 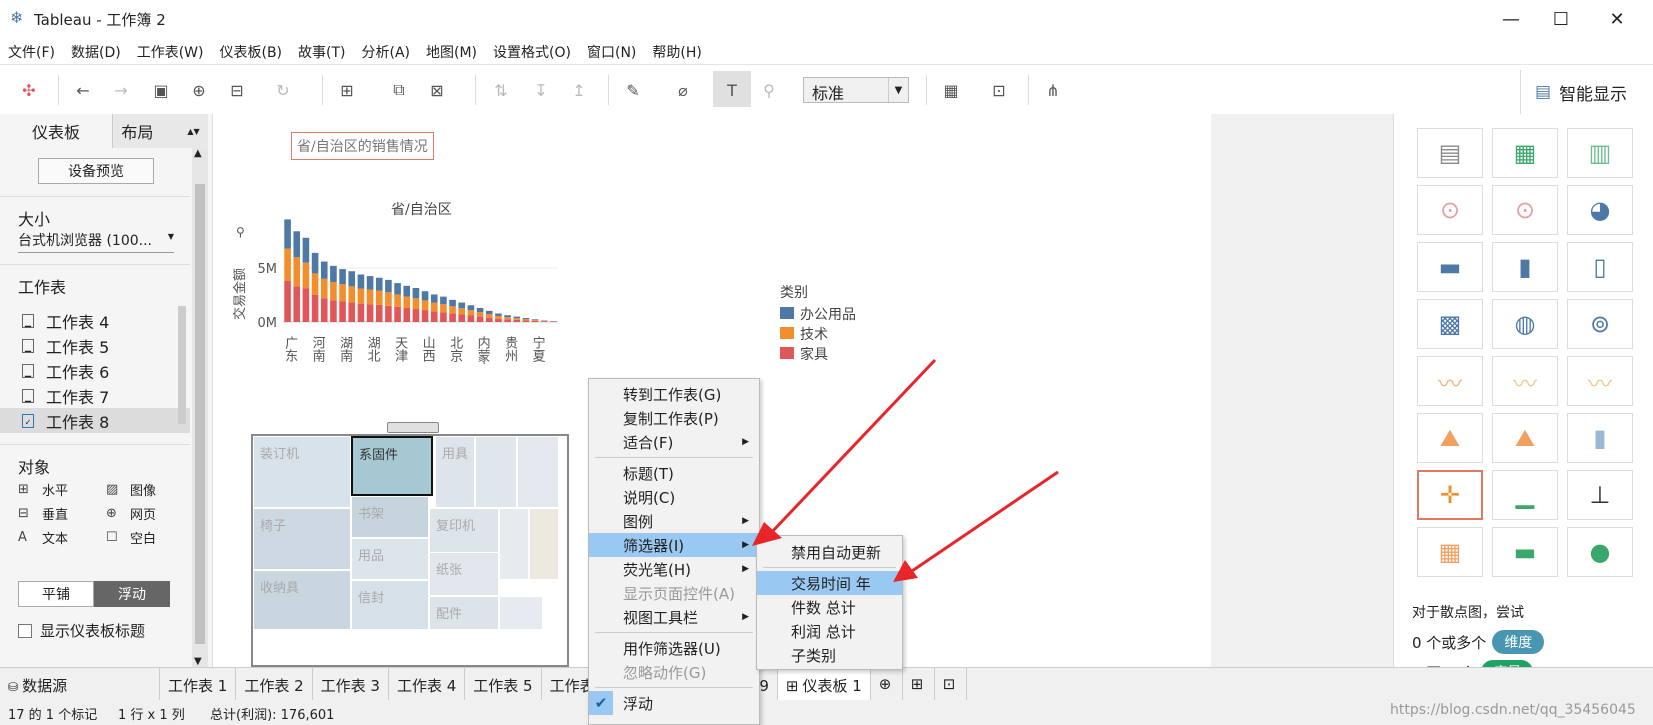 I want to click on chart-type-thumbnail: ▬, so click(x=1525, y=552).